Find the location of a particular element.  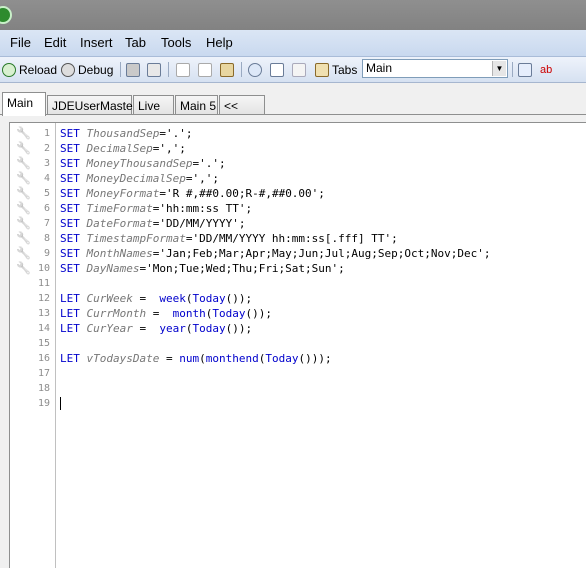

code-line: LET CurWeek = week(Today()); is located at coordinates (156, 298).